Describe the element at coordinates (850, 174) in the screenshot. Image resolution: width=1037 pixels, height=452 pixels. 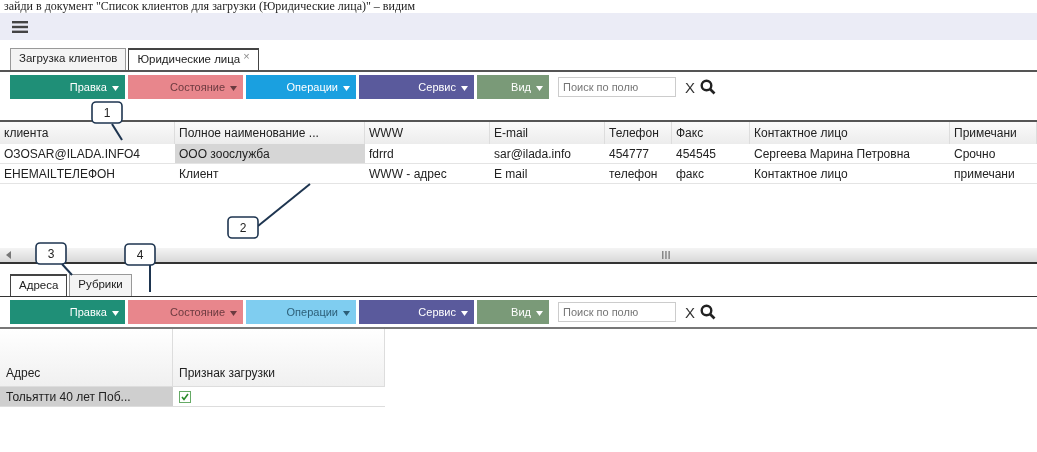
I see `table-cell: Контактное лицо` at that location.